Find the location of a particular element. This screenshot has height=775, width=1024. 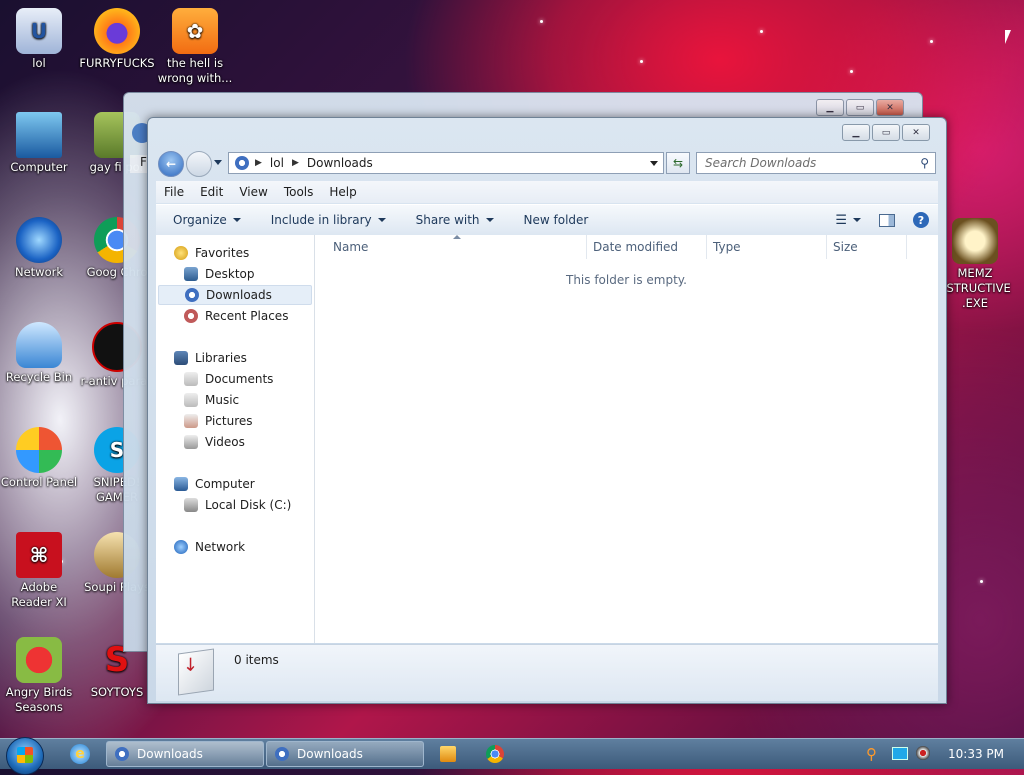

nav-label: Downloads is located at coordinates (239, 295).